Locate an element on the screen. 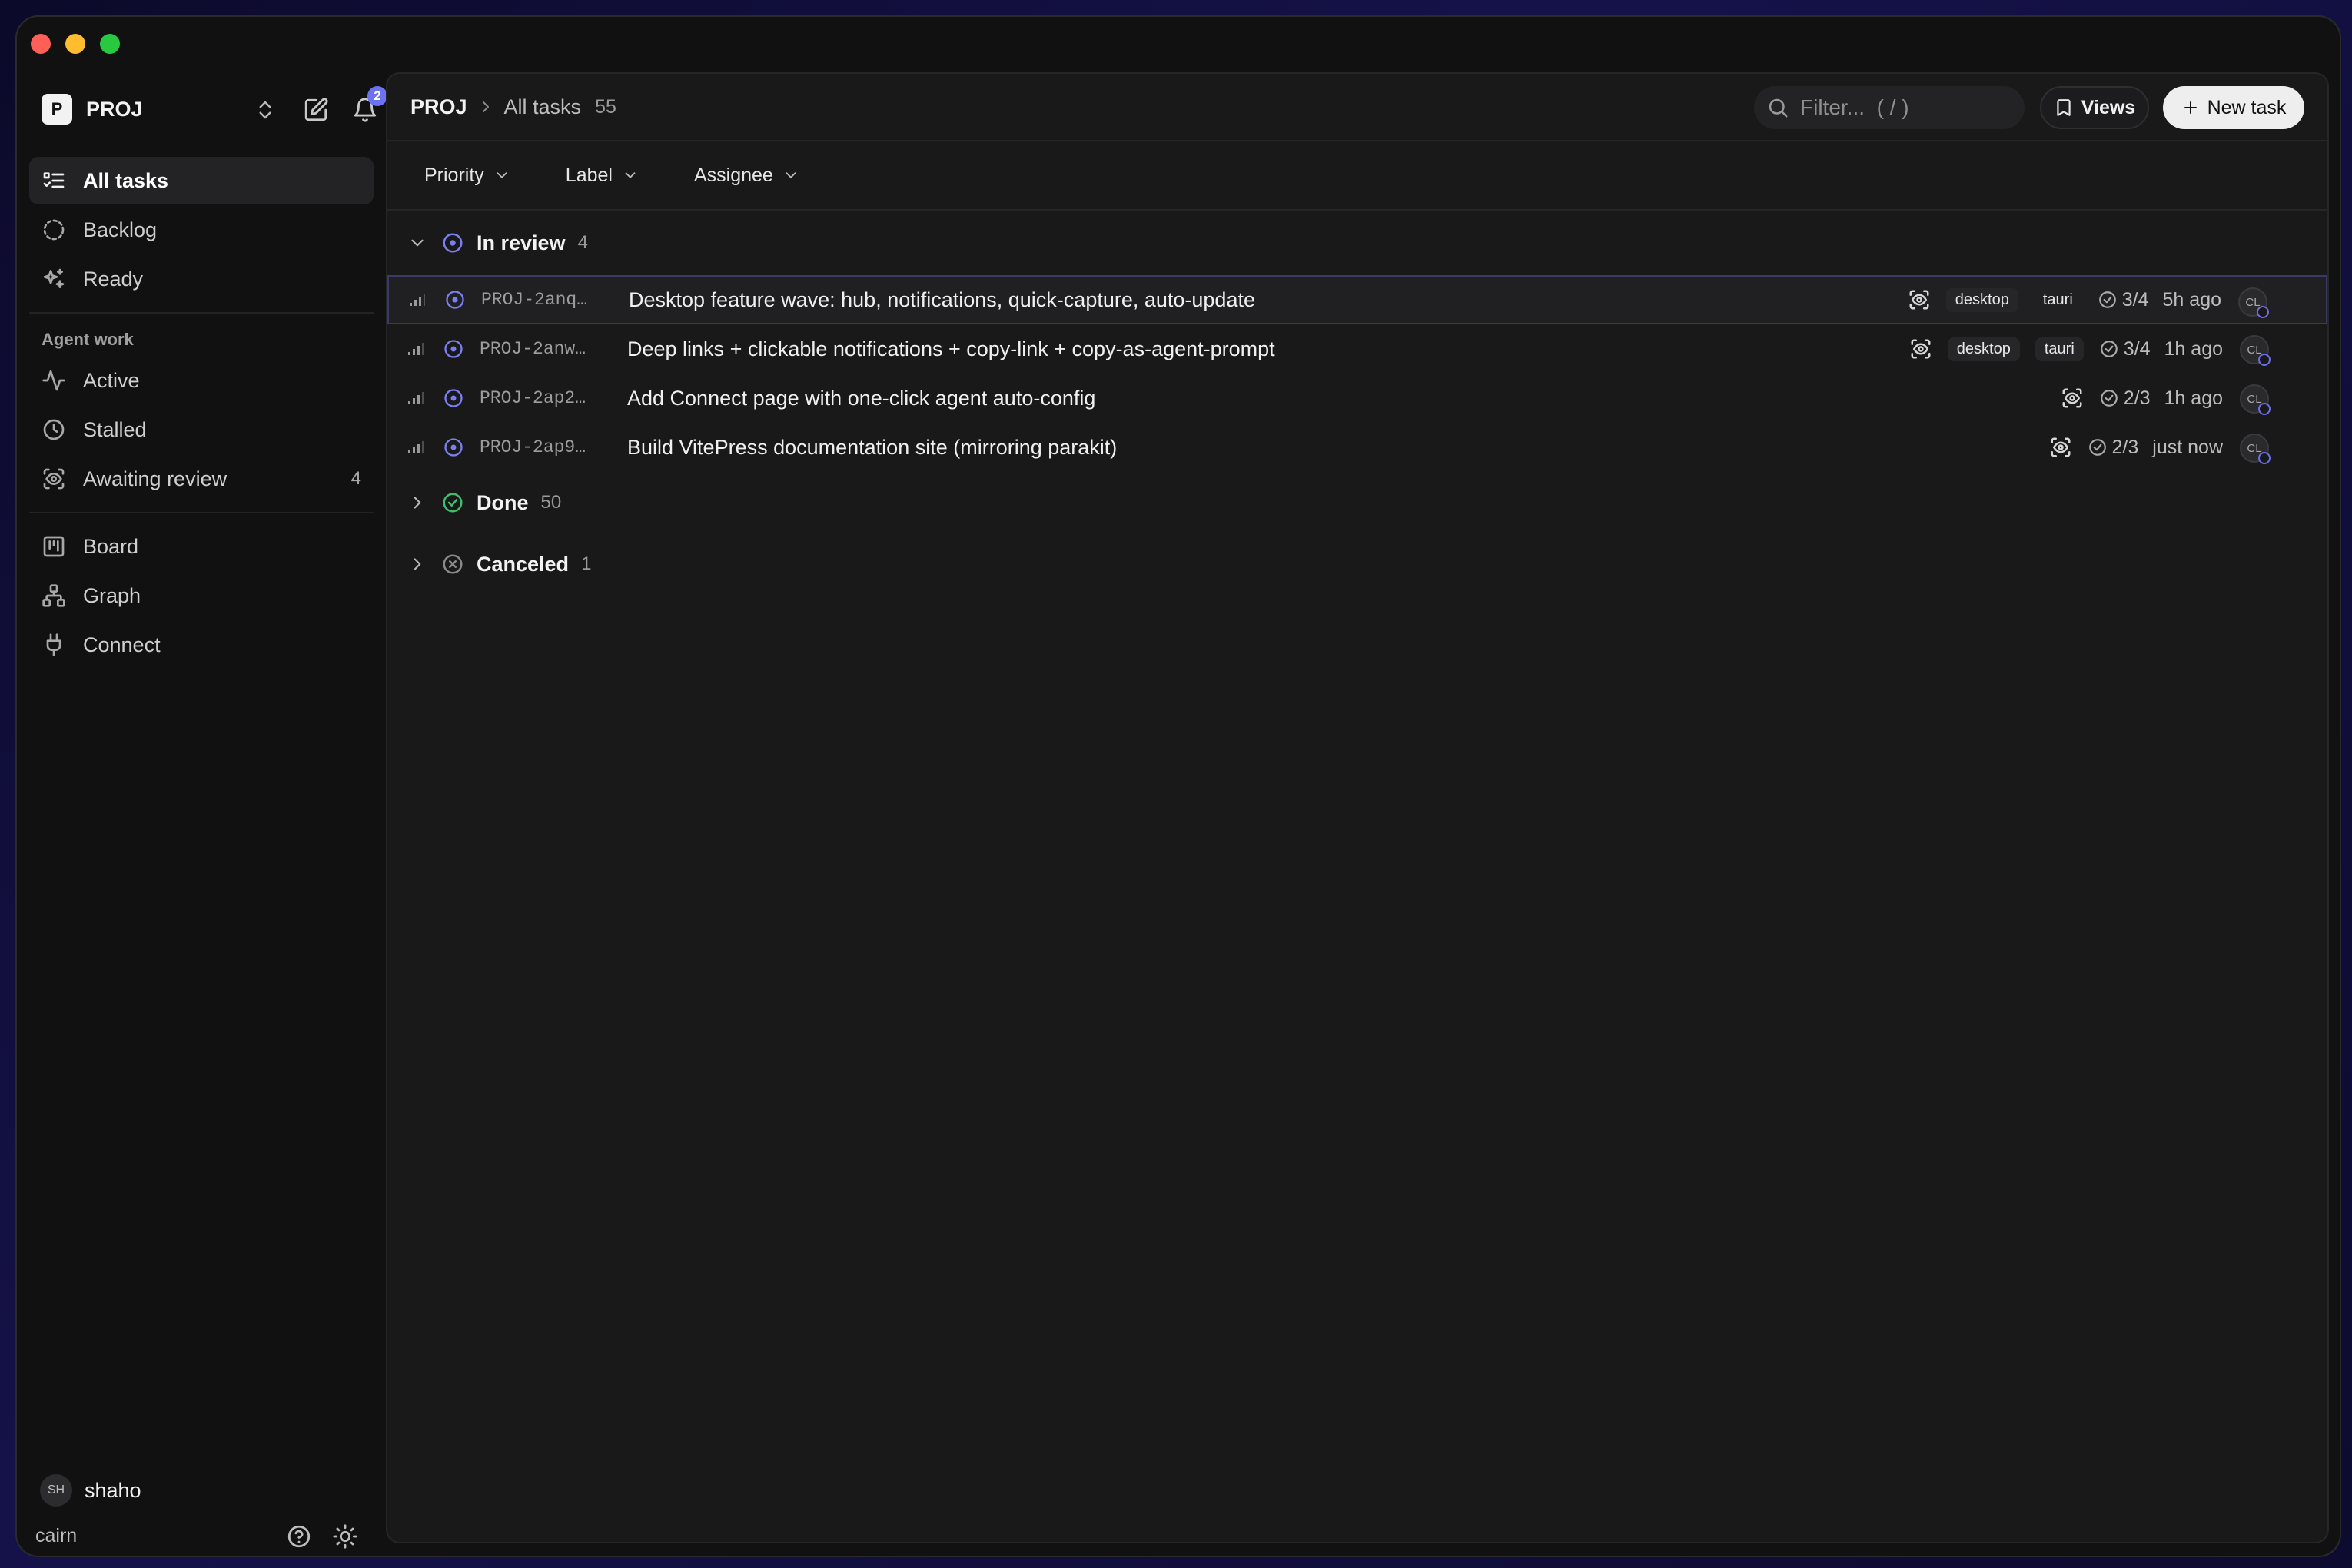  assignee-filter: Assignee is located at coordinates (746, 175).